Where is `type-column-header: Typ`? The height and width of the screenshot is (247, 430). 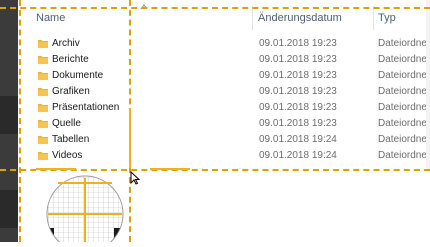 type-column-header: Typ is located at coordinates (387, 18).